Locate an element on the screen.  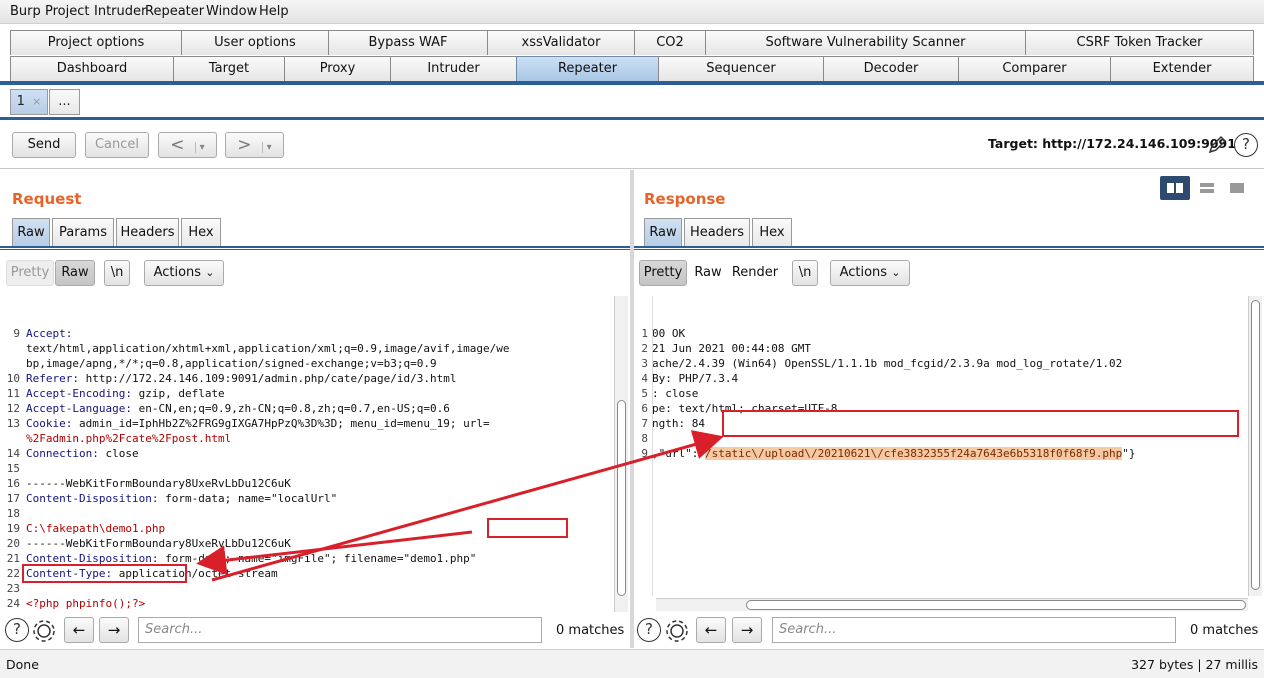
line-number: 19 is located at coordinates (13, 528).